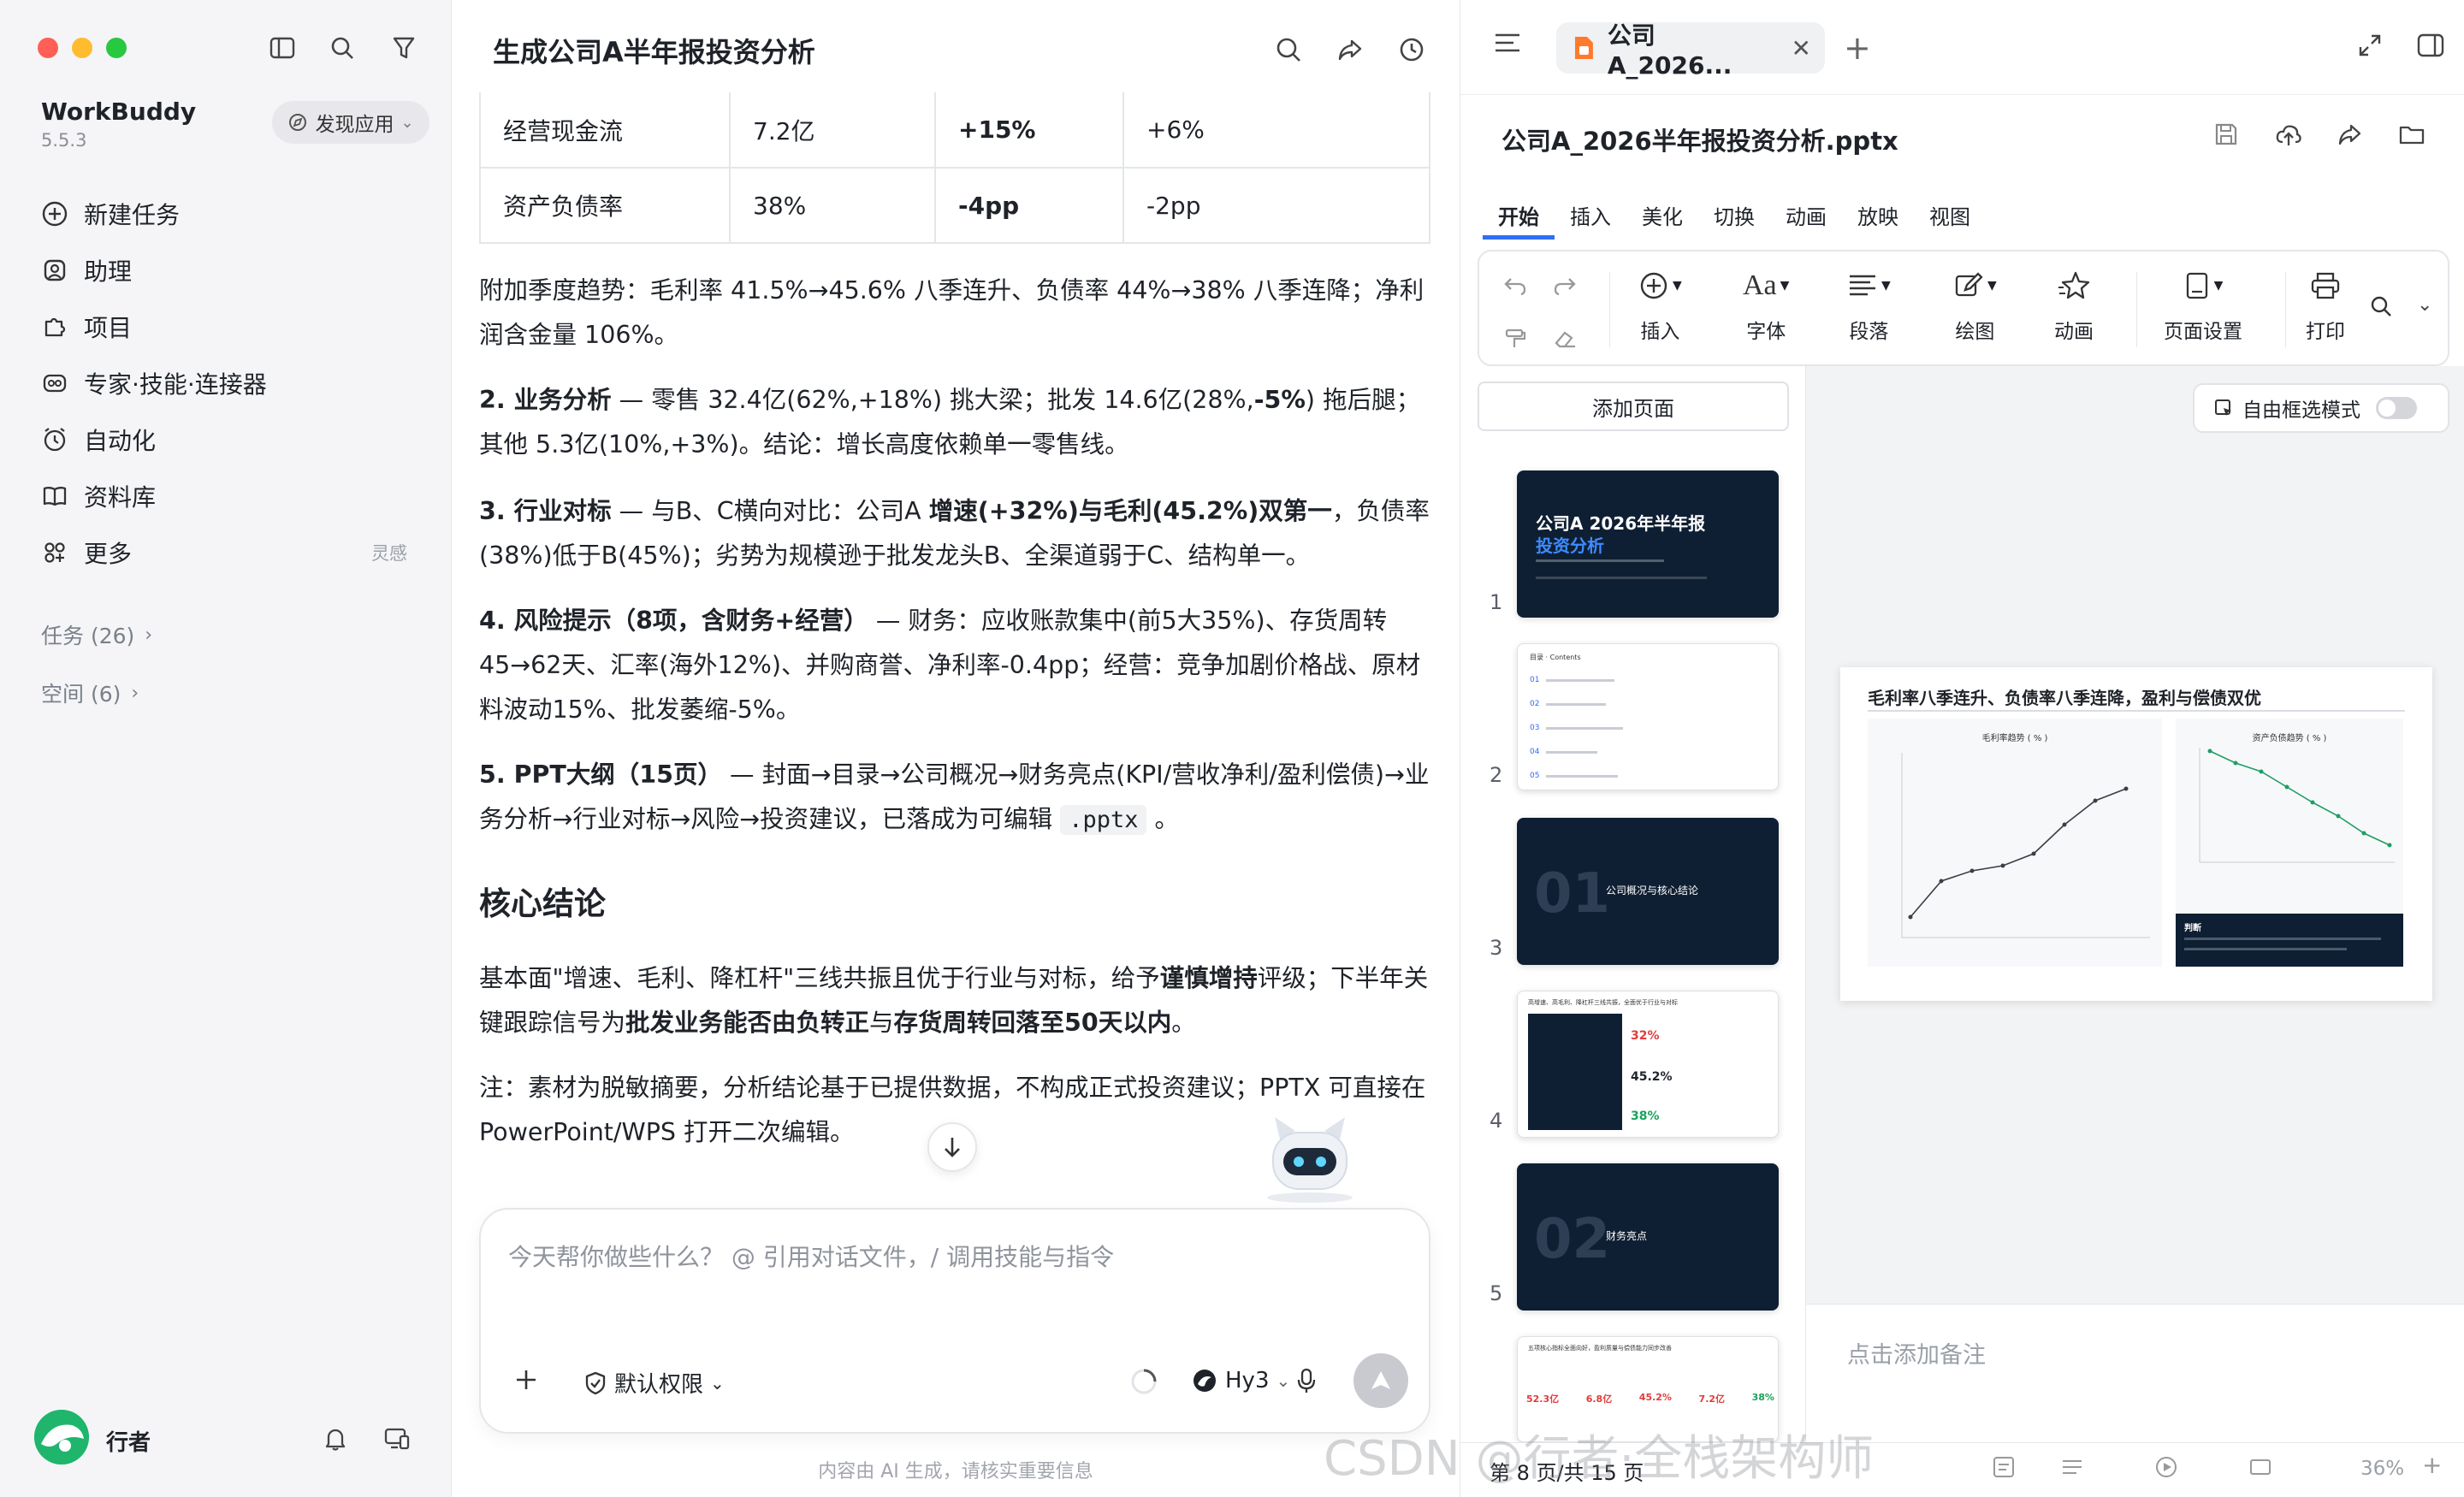 This screenshot has height=1497, width=2464. What do you see at coordinates (832, 130) in the screenshot?
I see `table-cell: 7.2亿` at bounding box center [832, 130].